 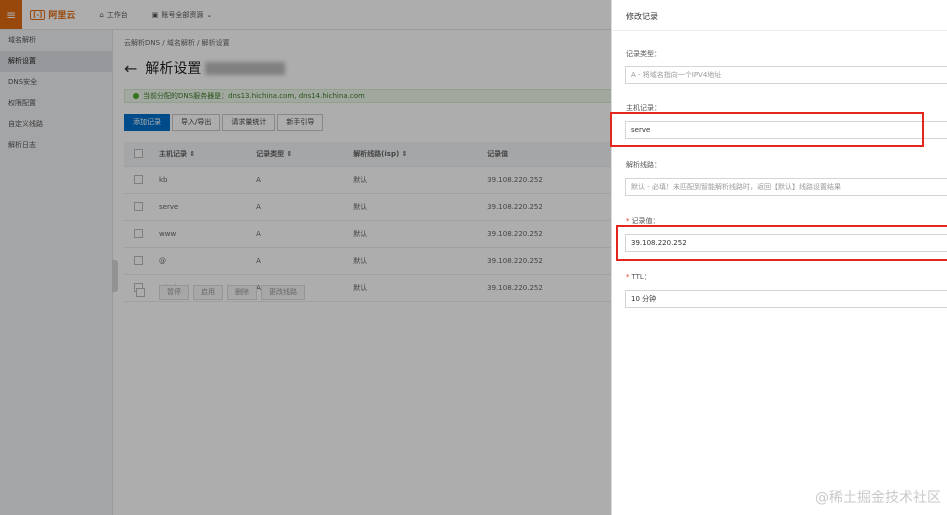 I want to click on resolution-line-select: 默认 - 必填！未匹配到智能解析线路时，返回【默认】线路设置结果, so click(x=786, y=187).